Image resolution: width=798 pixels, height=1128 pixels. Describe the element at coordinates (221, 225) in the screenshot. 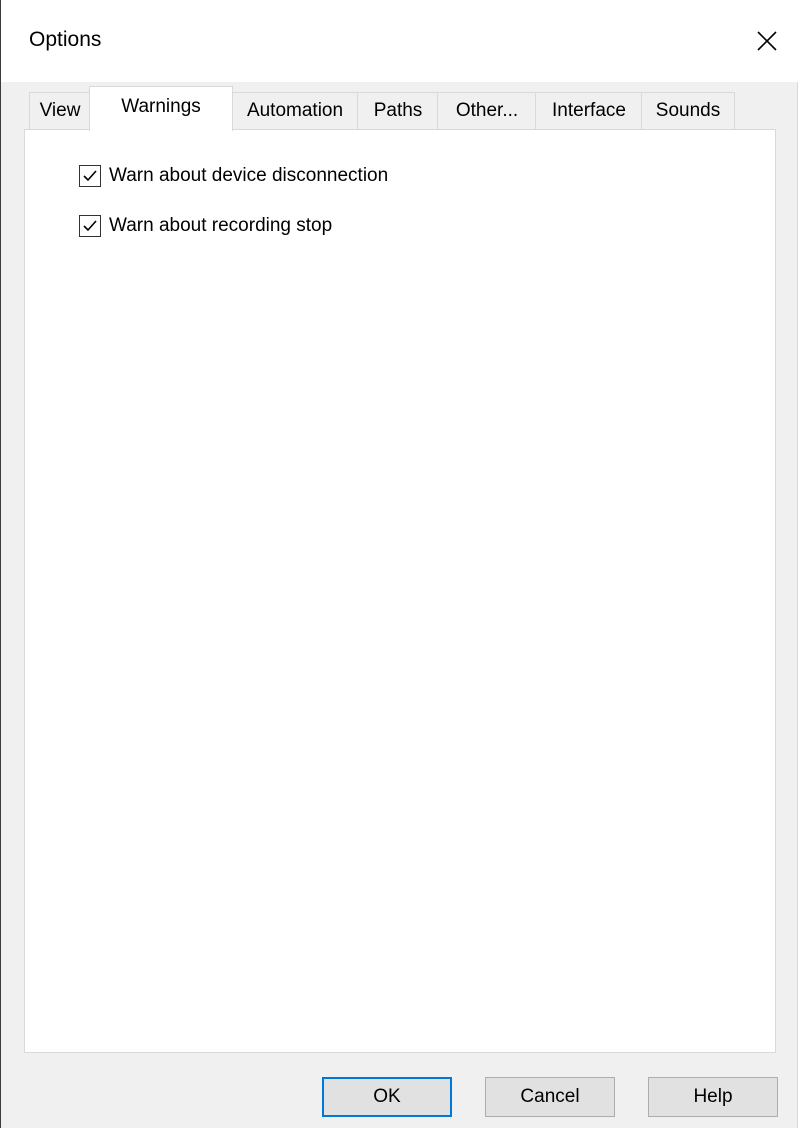

I see `warn-recording-stop-label: Warn about recording stop` at that location.